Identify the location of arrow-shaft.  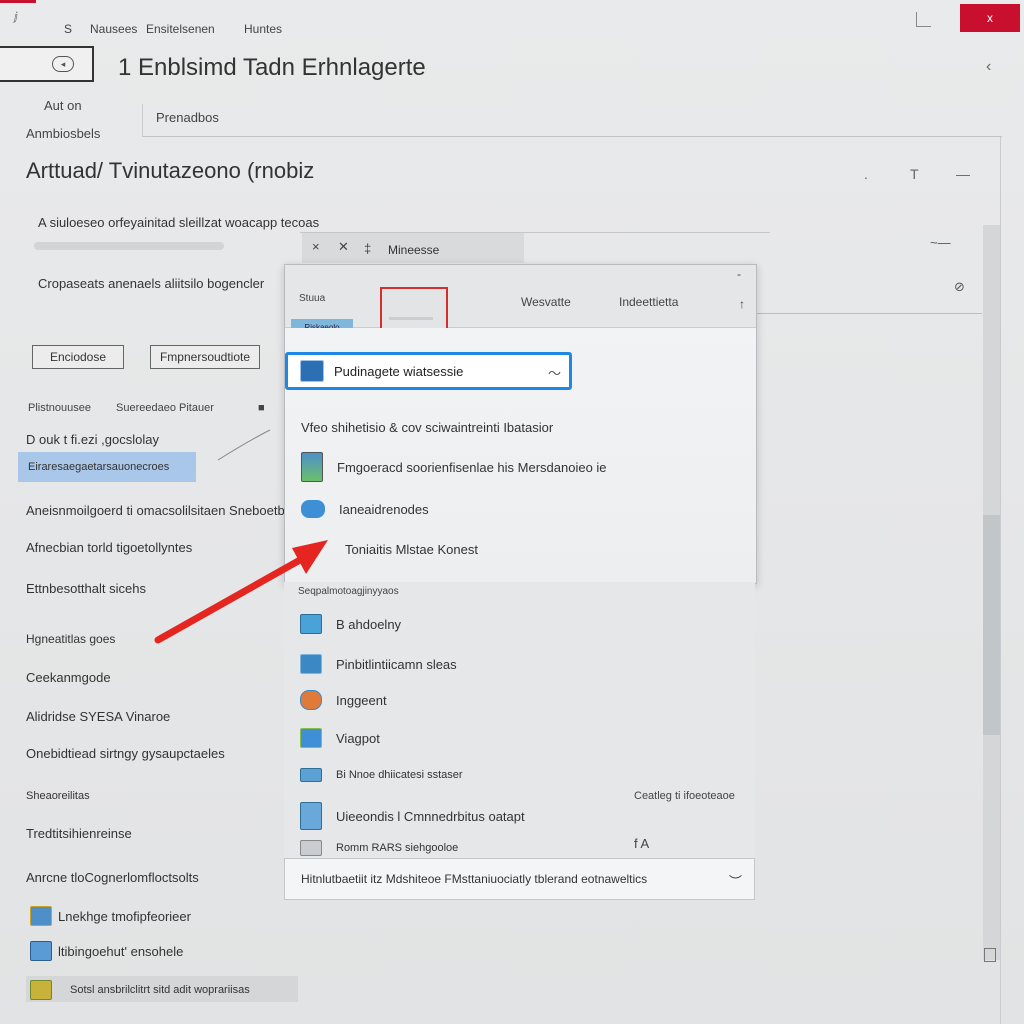
(229, 600).